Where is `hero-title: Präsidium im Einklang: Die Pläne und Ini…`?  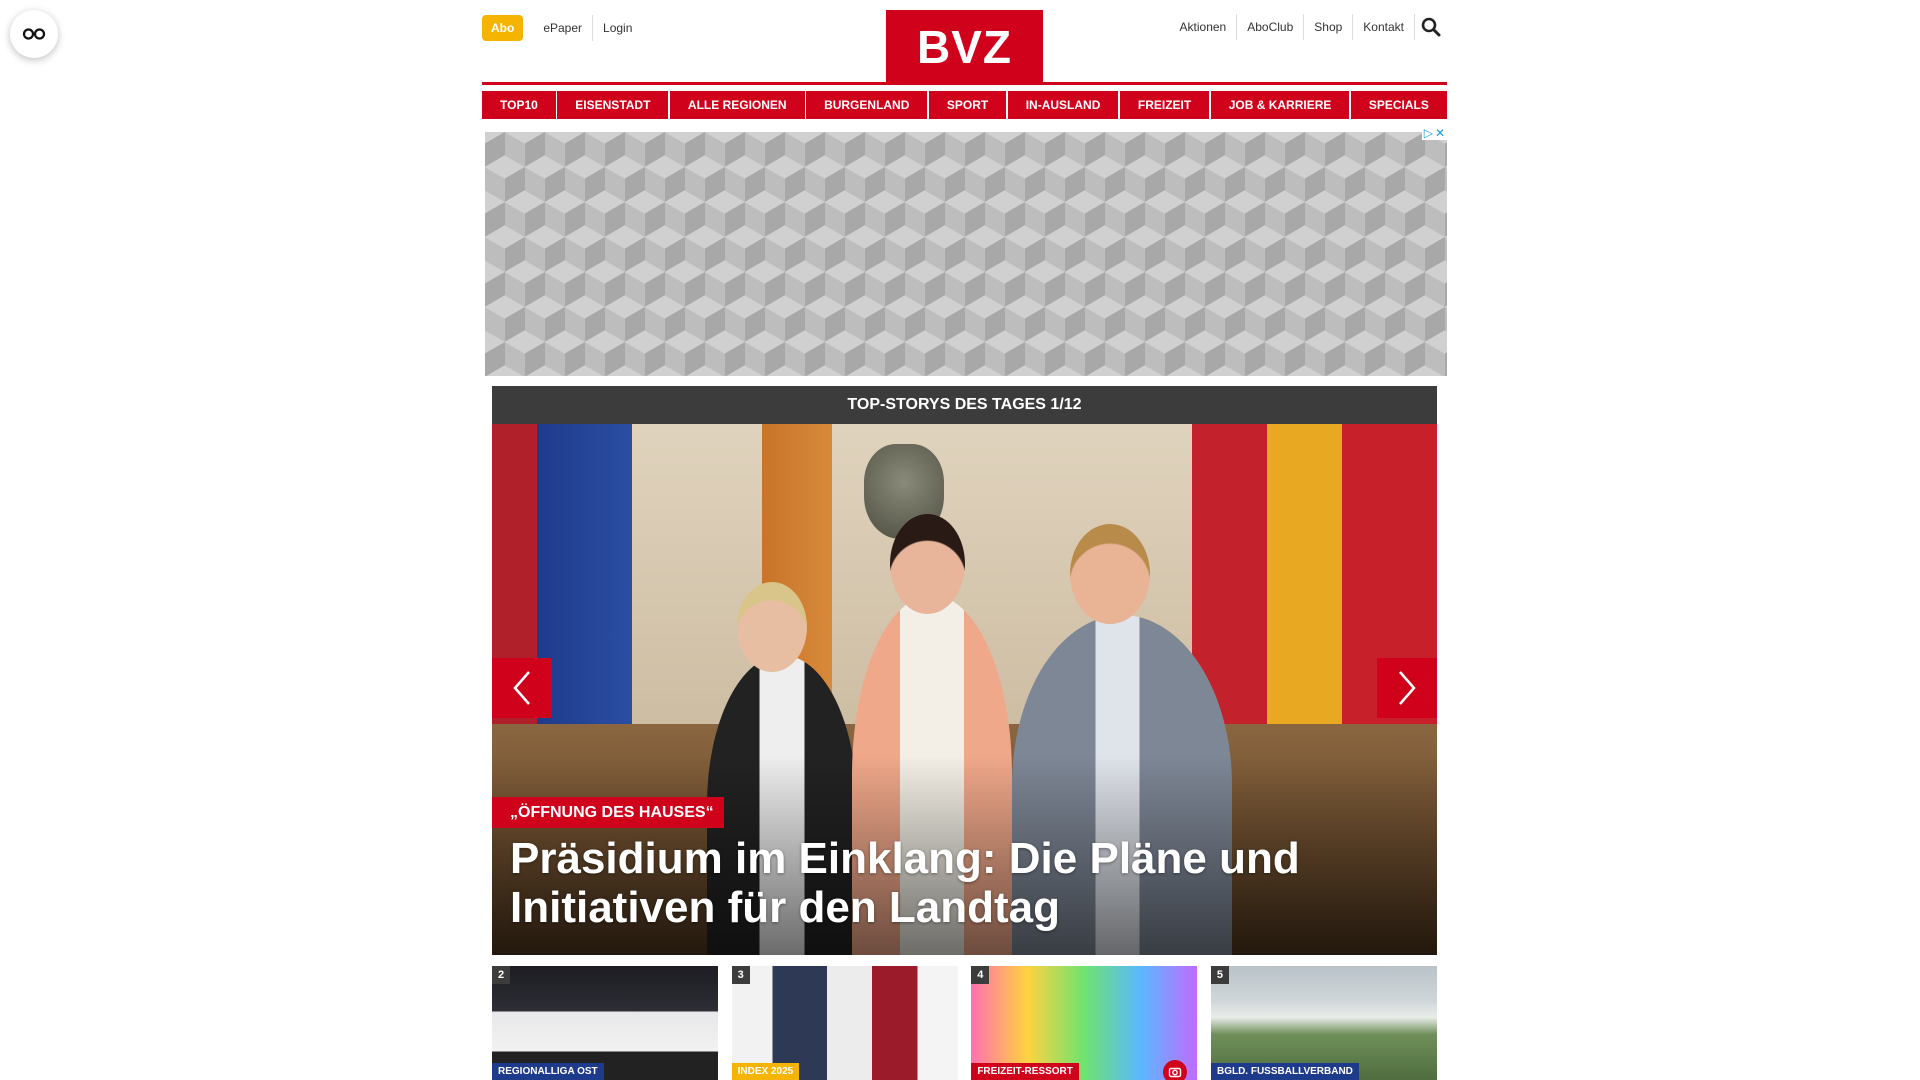
hero-title: Präsidium im Einklang: Die Pläne und Ini… is located at coordinates (950, 883).